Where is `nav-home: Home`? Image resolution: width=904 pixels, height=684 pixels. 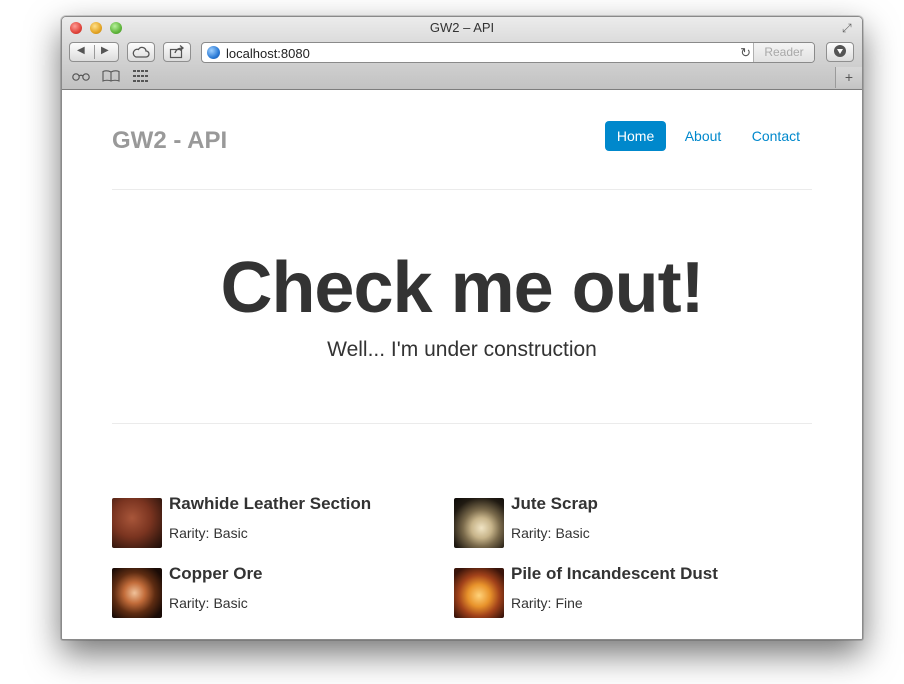
nav-home: Home is located at coordinates (635, 136).